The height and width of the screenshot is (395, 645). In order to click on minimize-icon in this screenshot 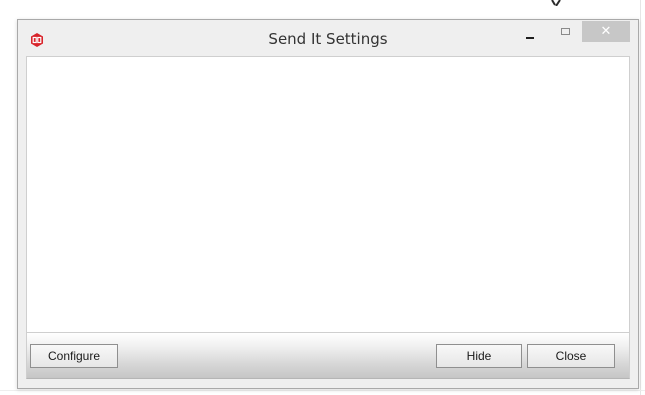, I will do `click(530, 38)`.